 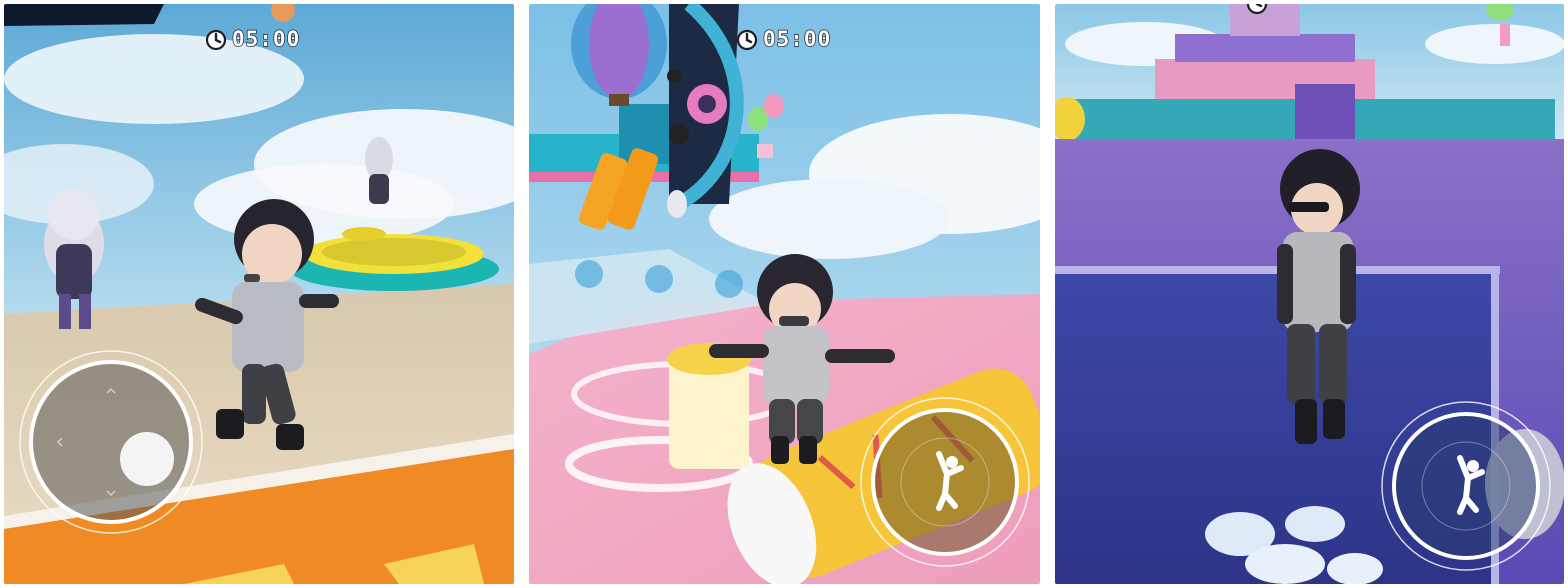 I want to click on joystick-thumb, so click(x=147, y=459).